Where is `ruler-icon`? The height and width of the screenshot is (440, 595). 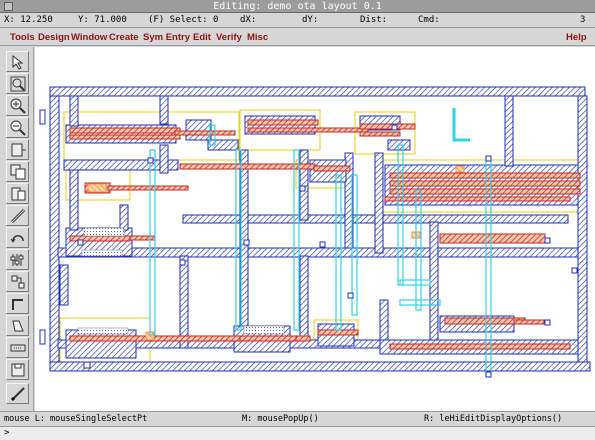
ruler-icon is located at coordinates (18, 216).